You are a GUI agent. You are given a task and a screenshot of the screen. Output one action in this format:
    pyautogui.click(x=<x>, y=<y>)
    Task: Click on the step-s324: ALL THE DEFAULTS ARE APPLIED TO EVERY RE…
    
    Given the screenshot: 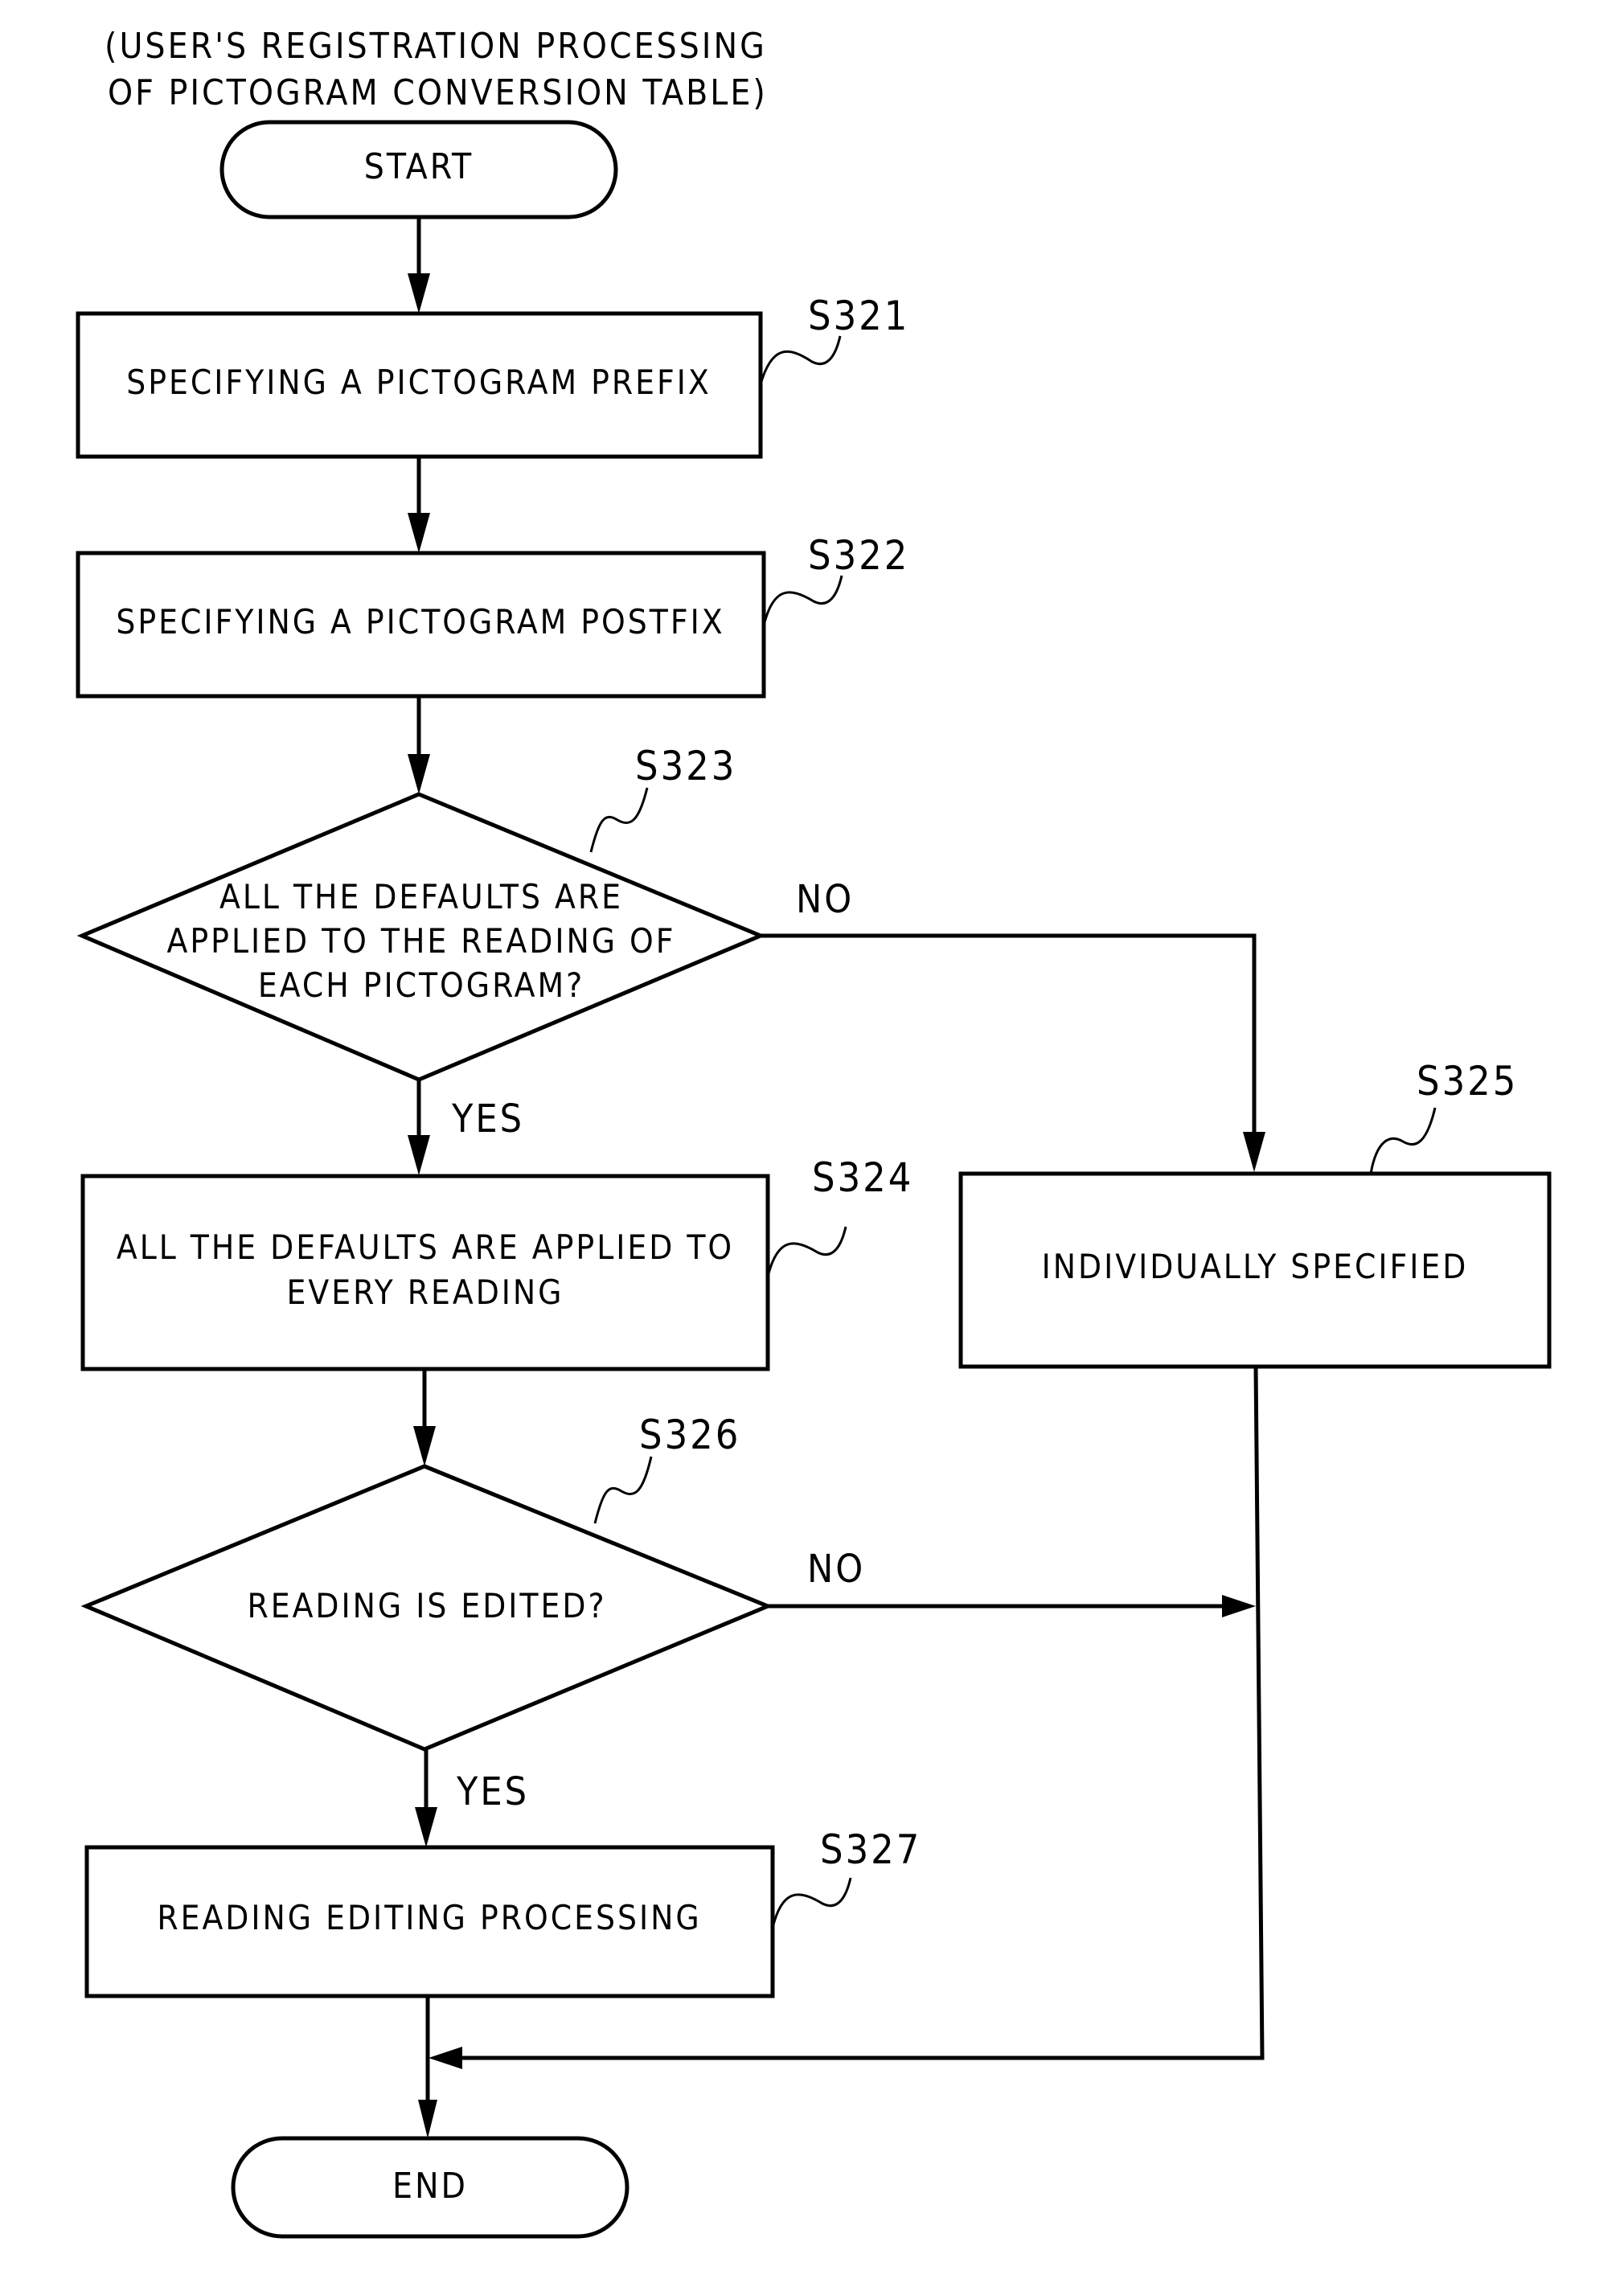 What is the action you would take?
    pyautogui.click(x=497, y=1262)
    